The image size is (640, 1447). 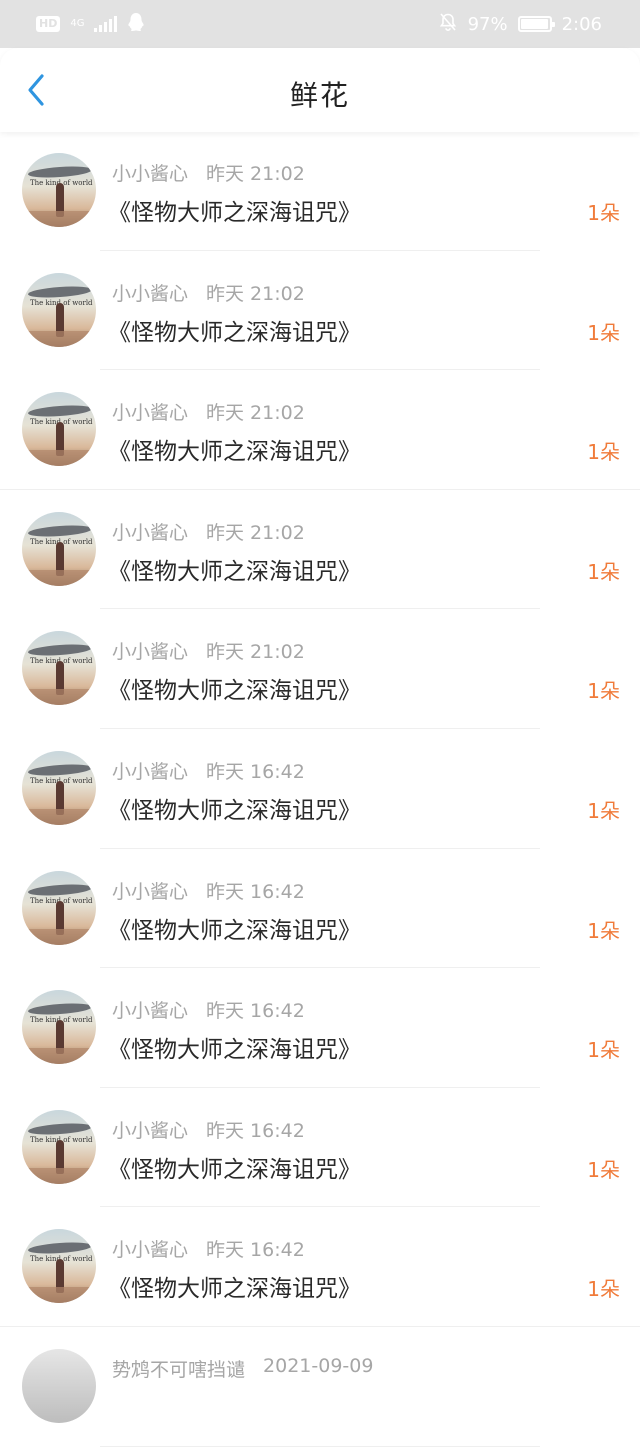 What do you see at coordinates (318, 1365) in the screenshot?
I see `timestamp: 2021-09-09` at bounding box center [318, 1365].